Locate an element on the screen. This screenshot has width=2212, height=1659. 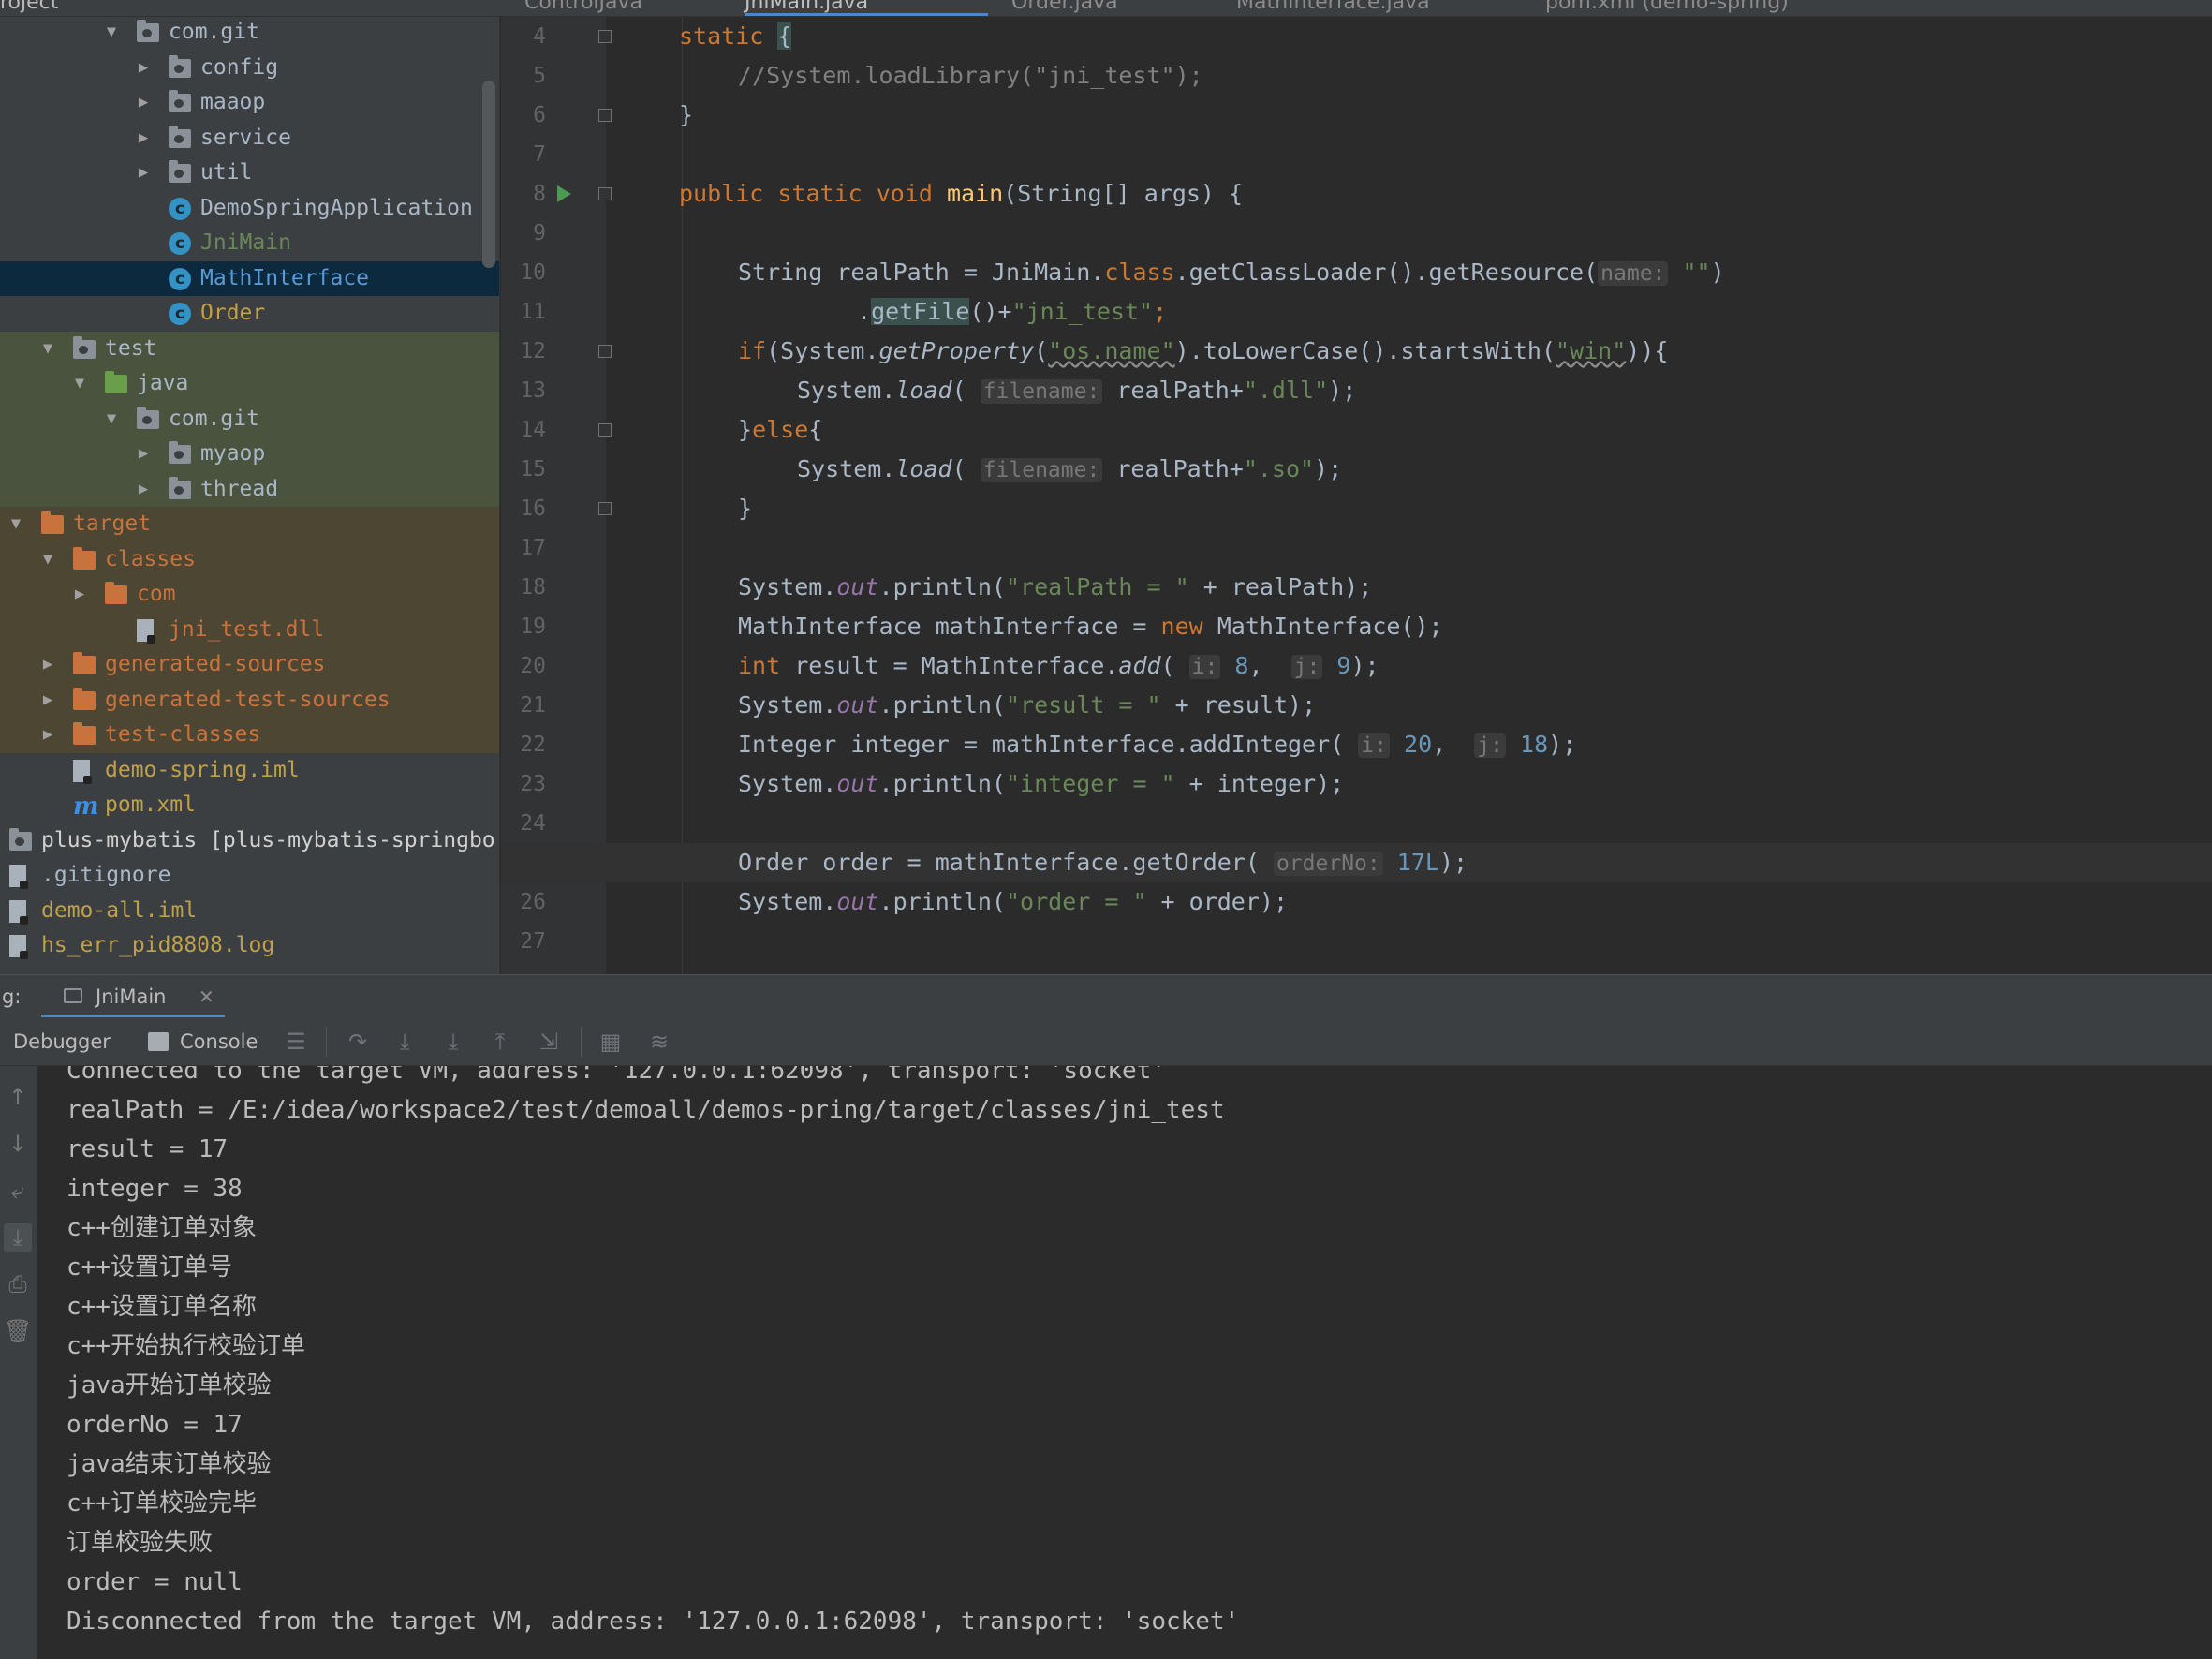
force-step-into-icon: ⤓ is located at coordinates (453, 1042).